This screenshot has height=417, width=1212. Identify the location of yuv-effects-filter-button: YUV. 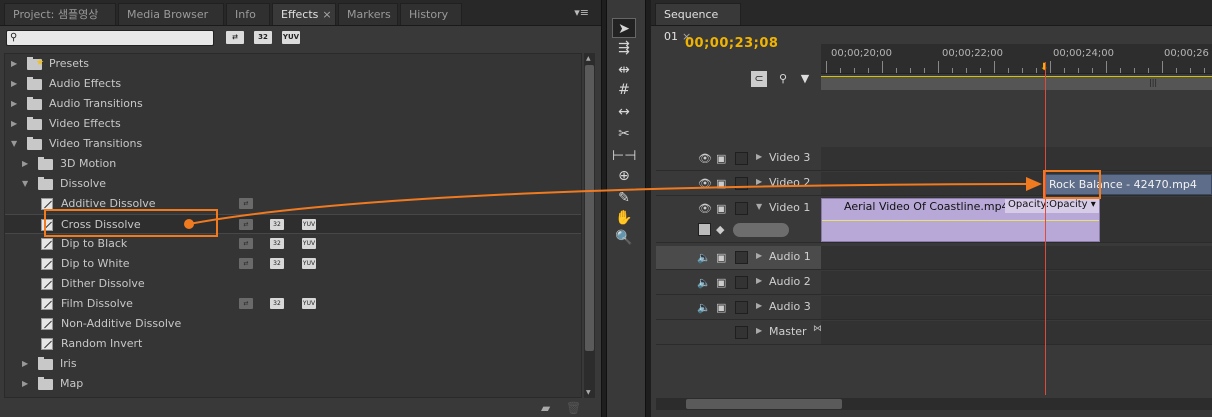
(291, 37).